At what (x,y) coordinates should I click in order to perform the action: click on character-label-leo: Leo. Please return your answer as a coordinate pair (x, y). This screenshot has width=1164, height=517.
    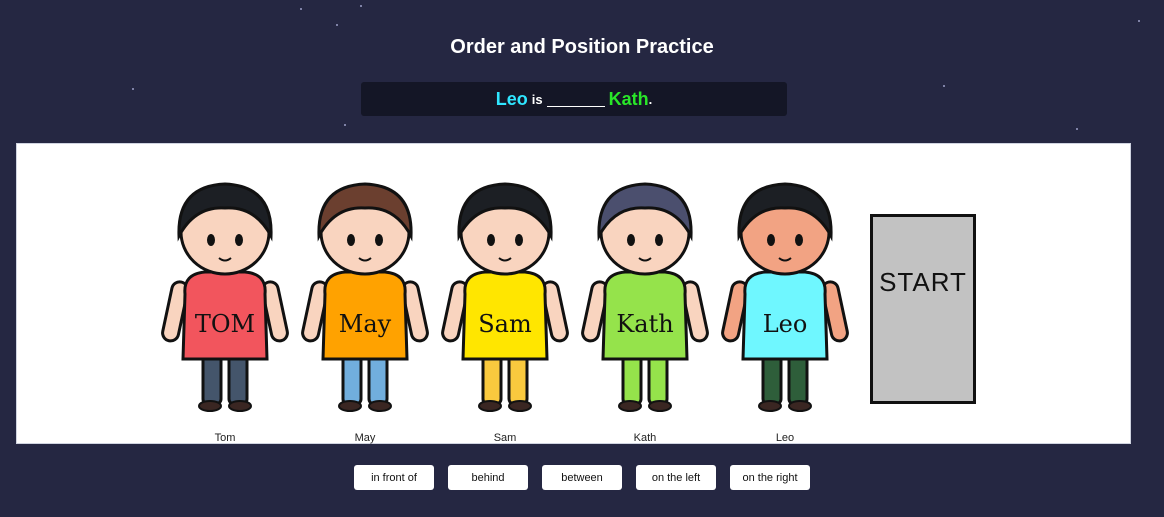
    Looking at the image, I should click on (785, 438).